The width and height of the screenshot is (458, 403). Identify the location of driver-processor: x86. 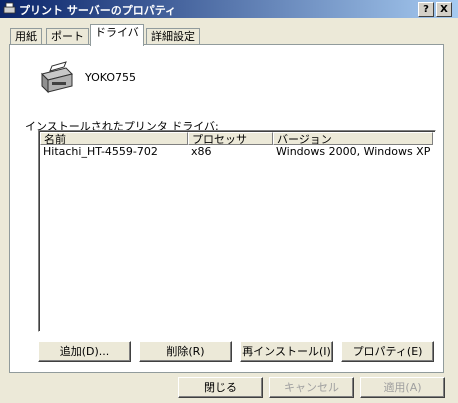
(201, 152).